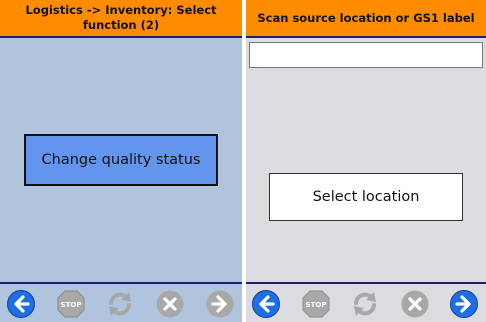 This screenshot has width=486, height=322. I want to click on left-footer-toolbar: STOP, so click(121, 302).